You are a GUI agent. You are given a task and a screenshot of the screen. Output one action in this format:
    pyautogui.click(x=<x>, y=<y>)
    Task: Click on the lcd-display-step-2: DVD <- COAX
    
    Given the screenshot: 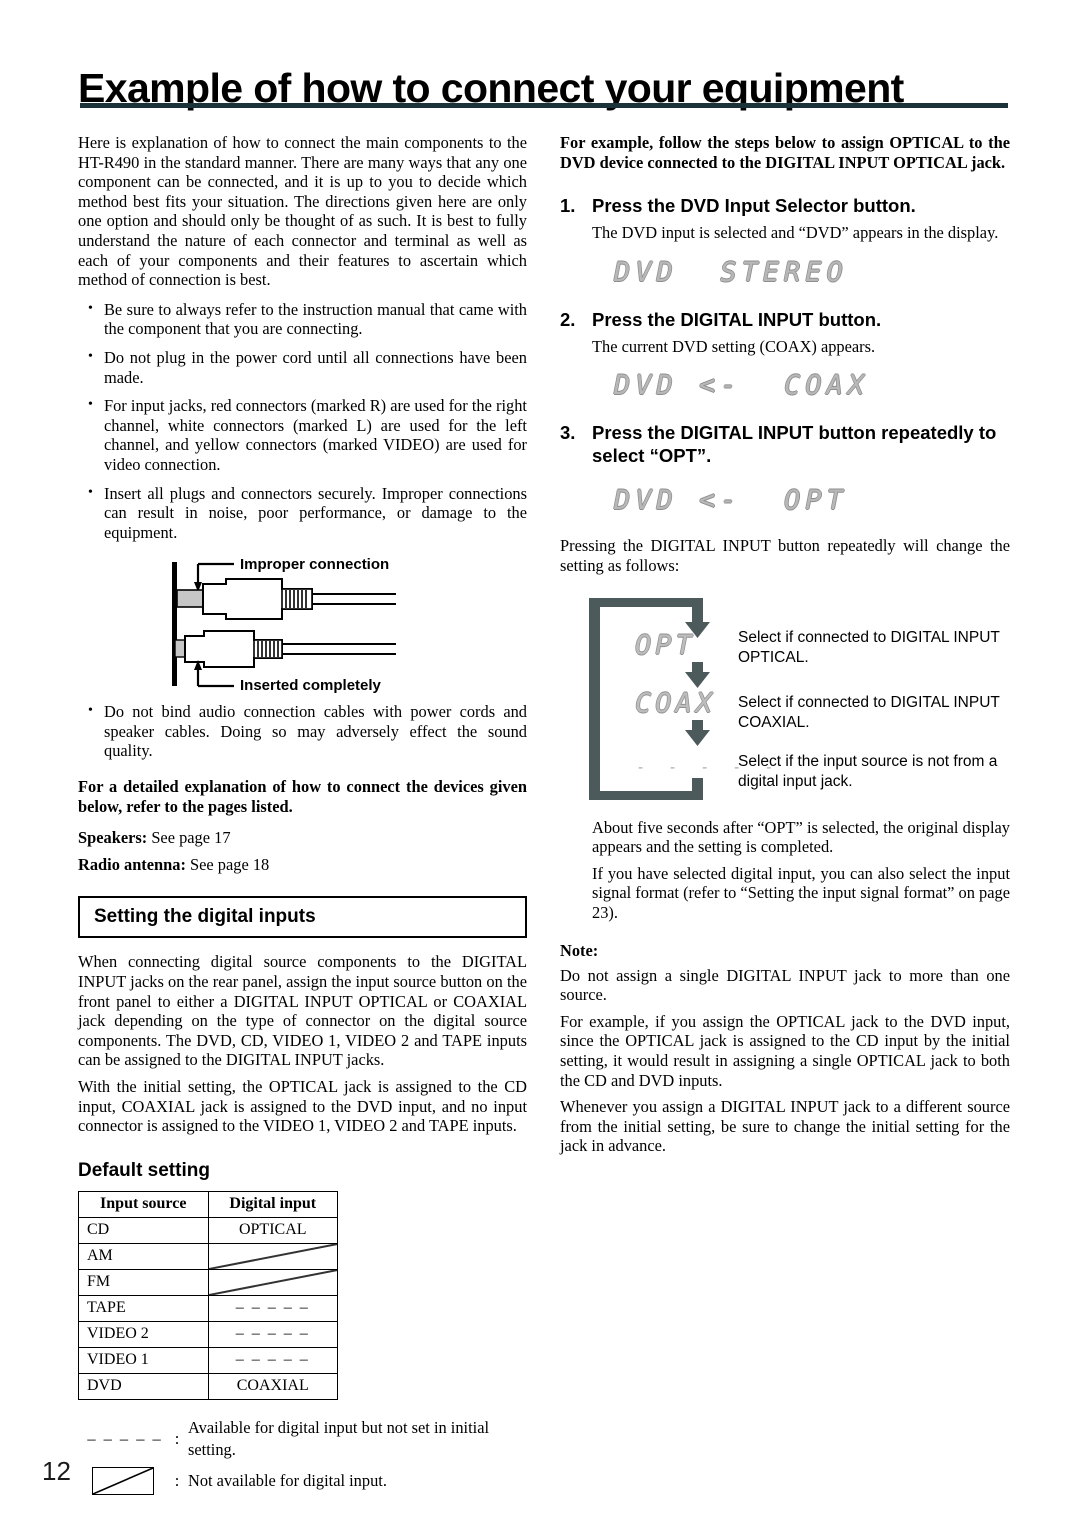 What is the action you would take?
    pyautogui.click(x=742, y=386)
    